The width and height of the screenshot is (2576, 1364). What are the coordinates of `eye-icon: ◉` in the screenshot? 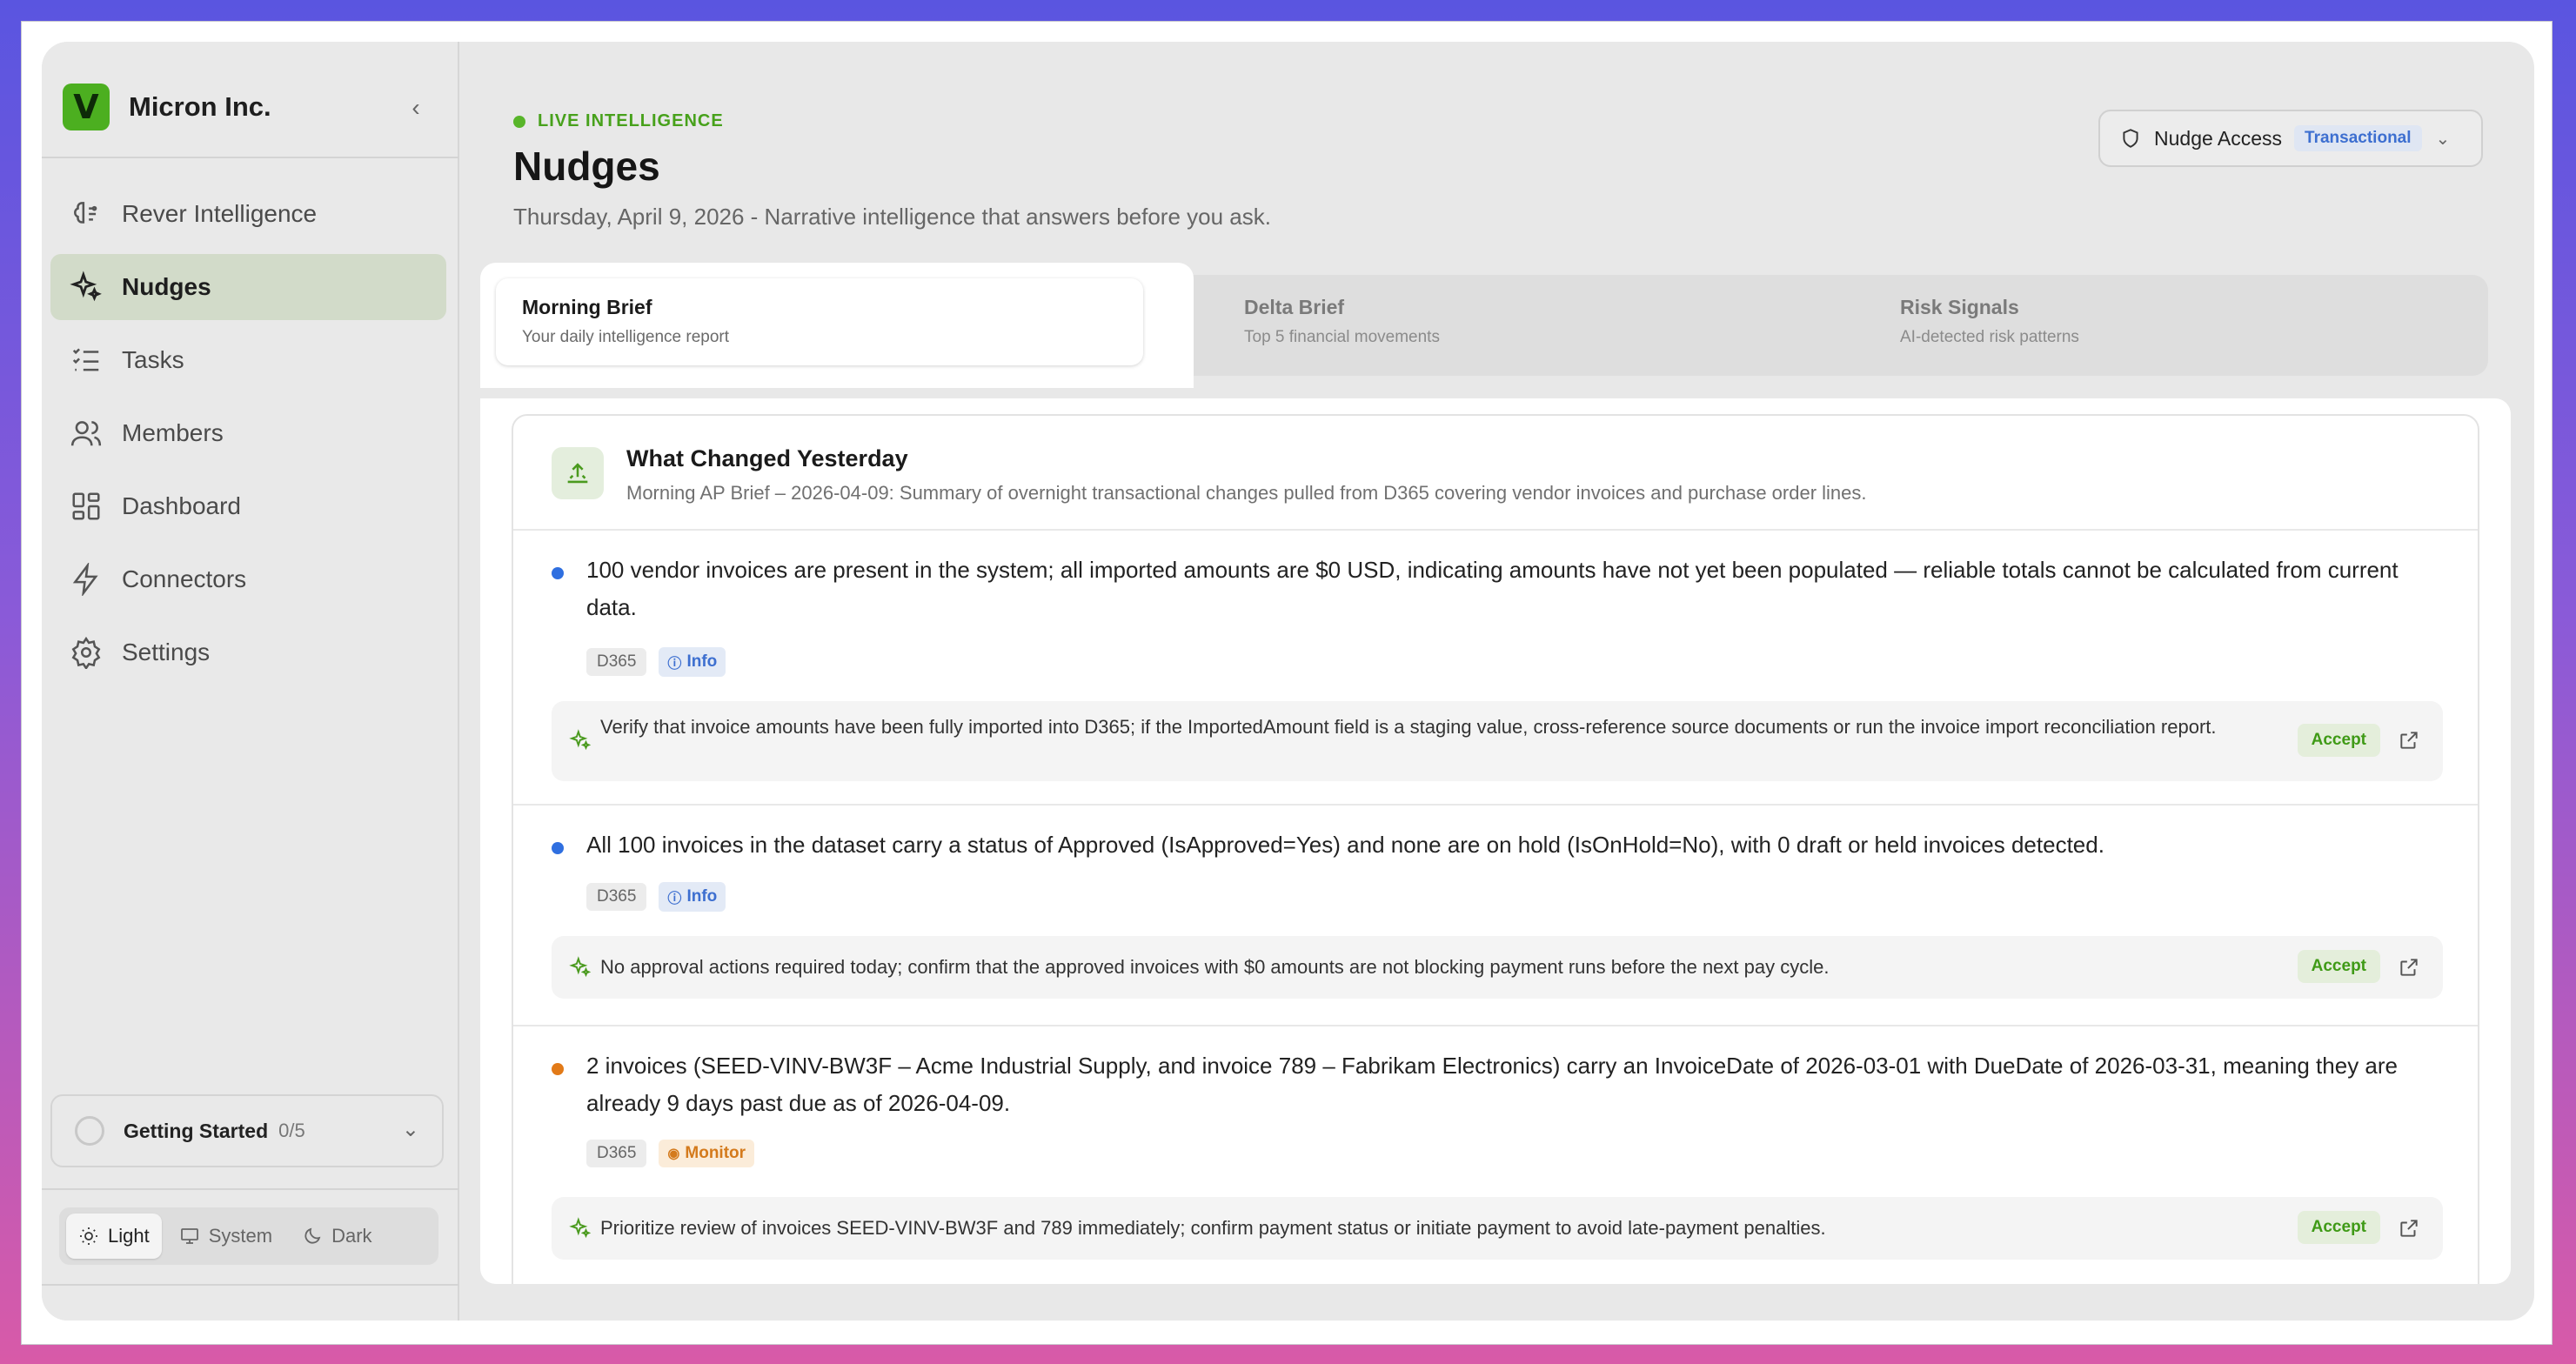 It's located at (673, 1154).